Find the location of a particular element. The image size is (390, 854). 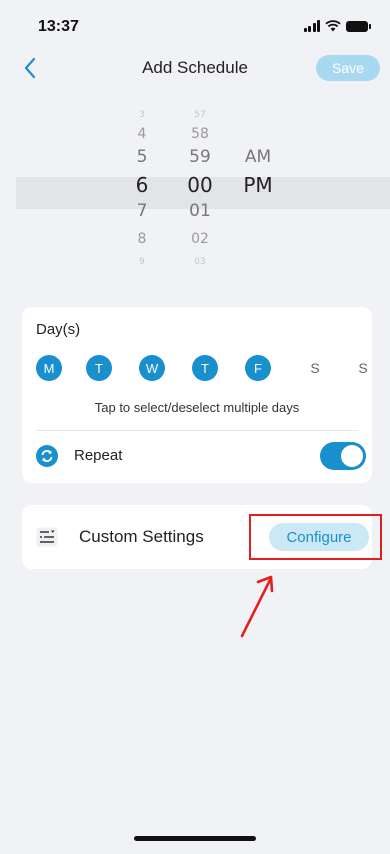

picker-option: AM is located at coordinates (258, 157).